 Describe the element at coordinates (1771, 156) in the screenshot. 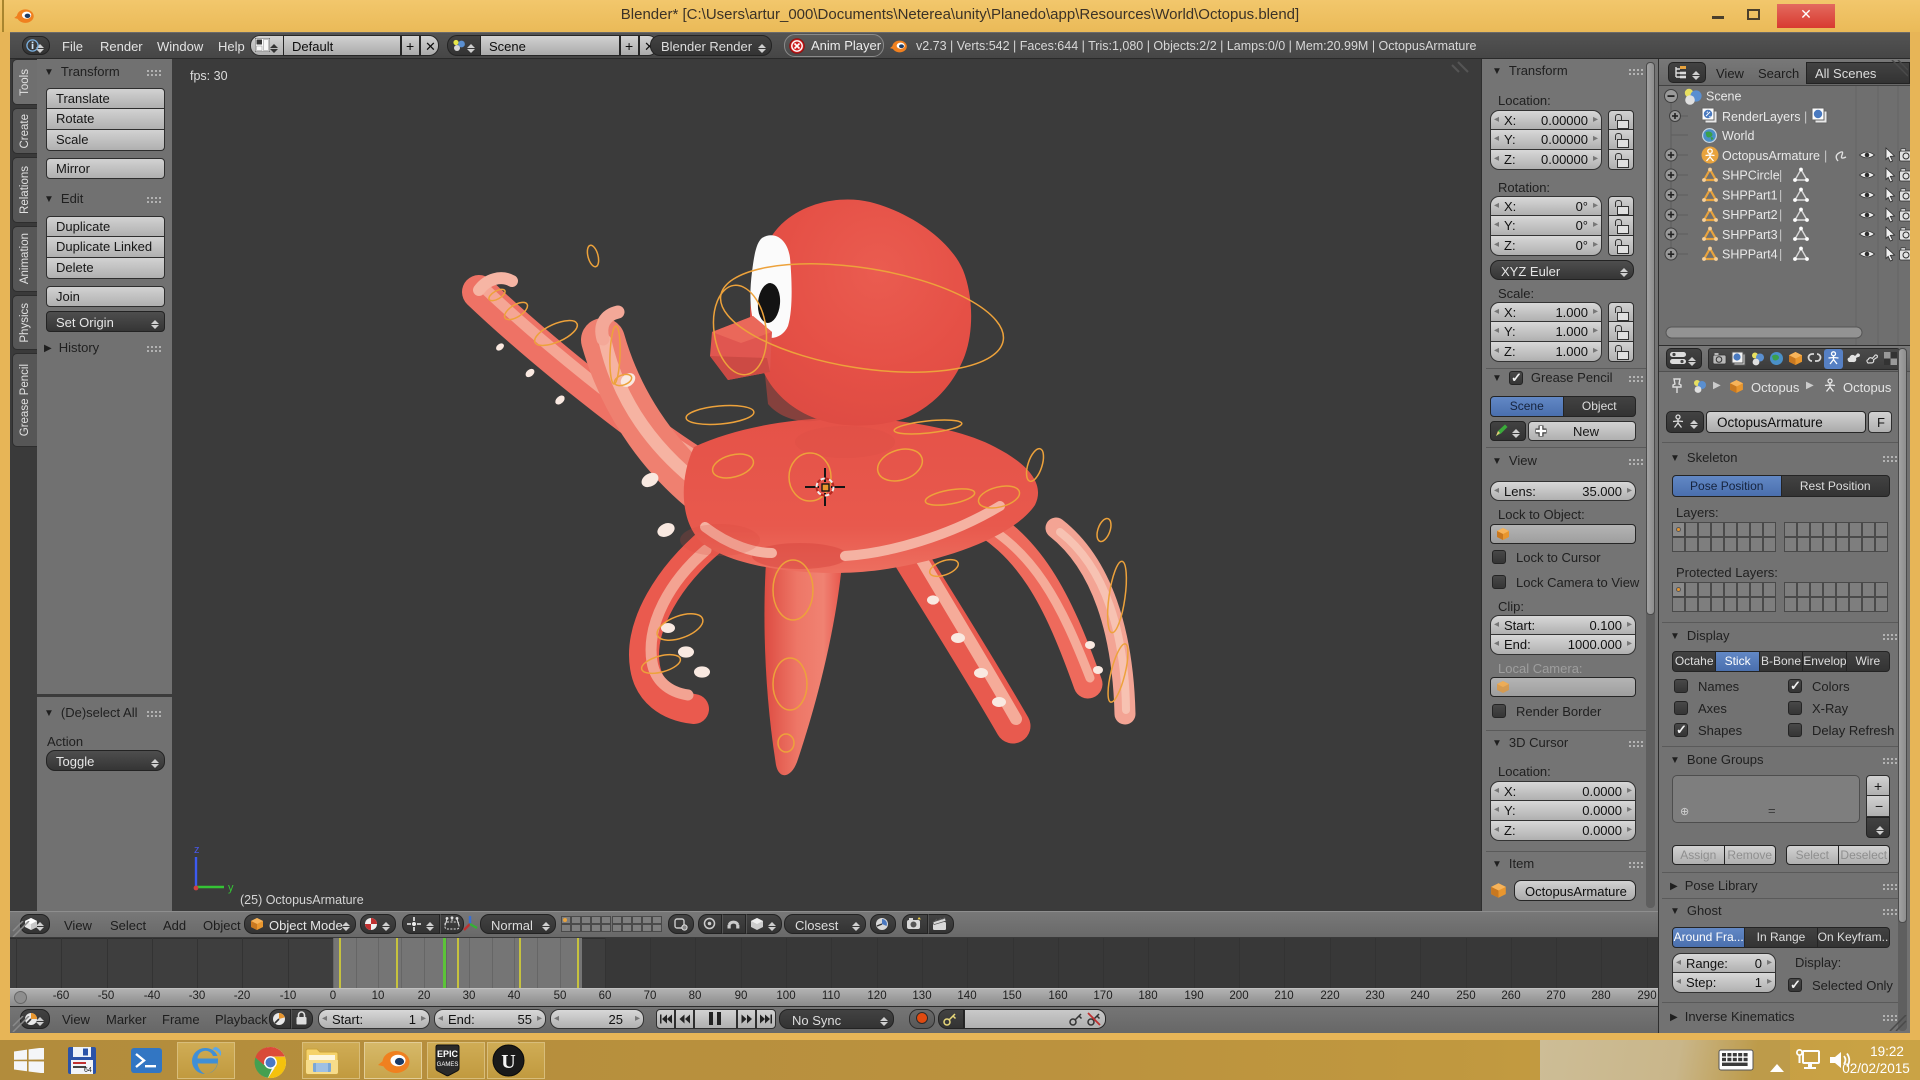

I see `svg-text: OctopusArmature` at that location.